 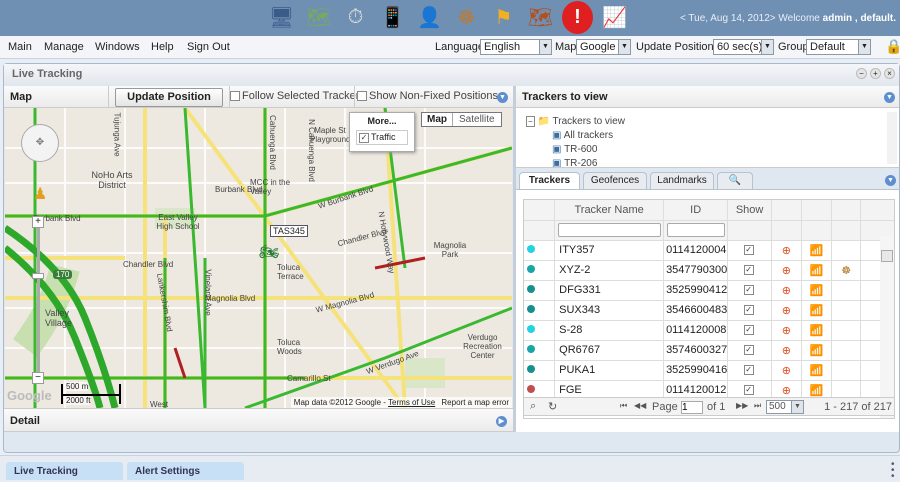 What do you see at coordinates (552, 406) in the screenshot?
I see `refresh-icon: ↻` at bounding box center [552, 406].